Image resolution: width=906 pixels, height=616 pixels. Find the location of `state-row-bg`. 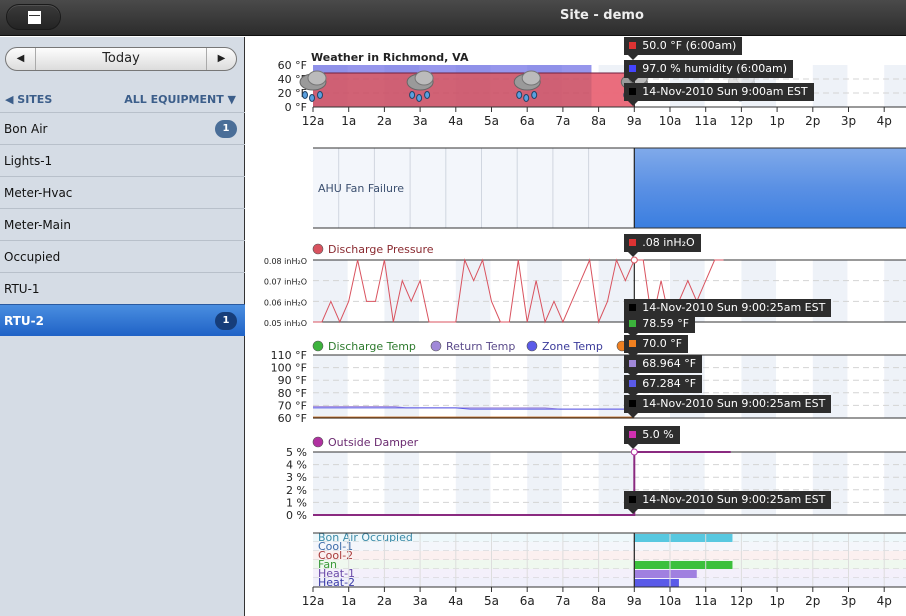

state-row-bg is located at coordinates (609, 564).